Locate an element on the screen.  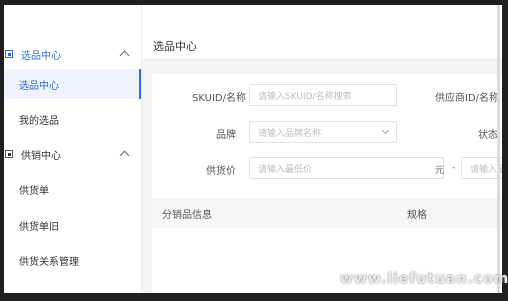
price-min-placeholder: 请输入最低价 is located at coordinates (285, 169).